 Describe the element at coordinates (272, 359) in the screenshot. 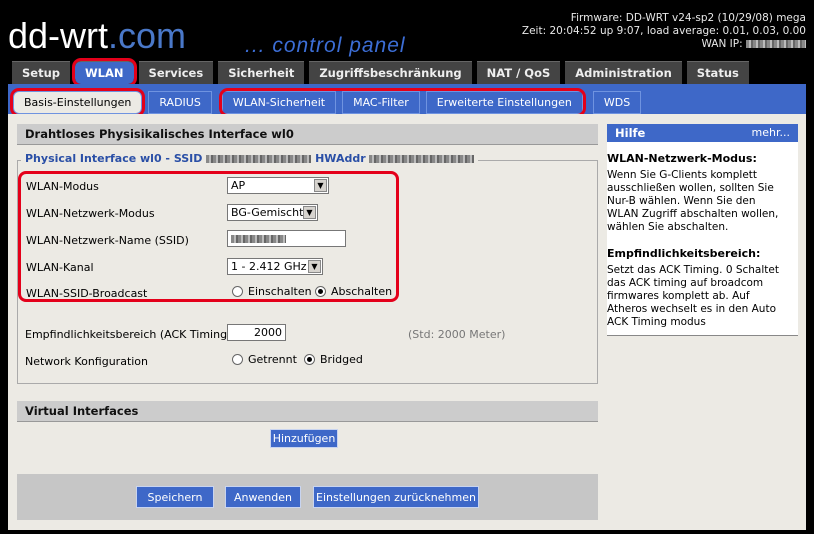

I see `netconf-separate-label: Getrennt` at that location.